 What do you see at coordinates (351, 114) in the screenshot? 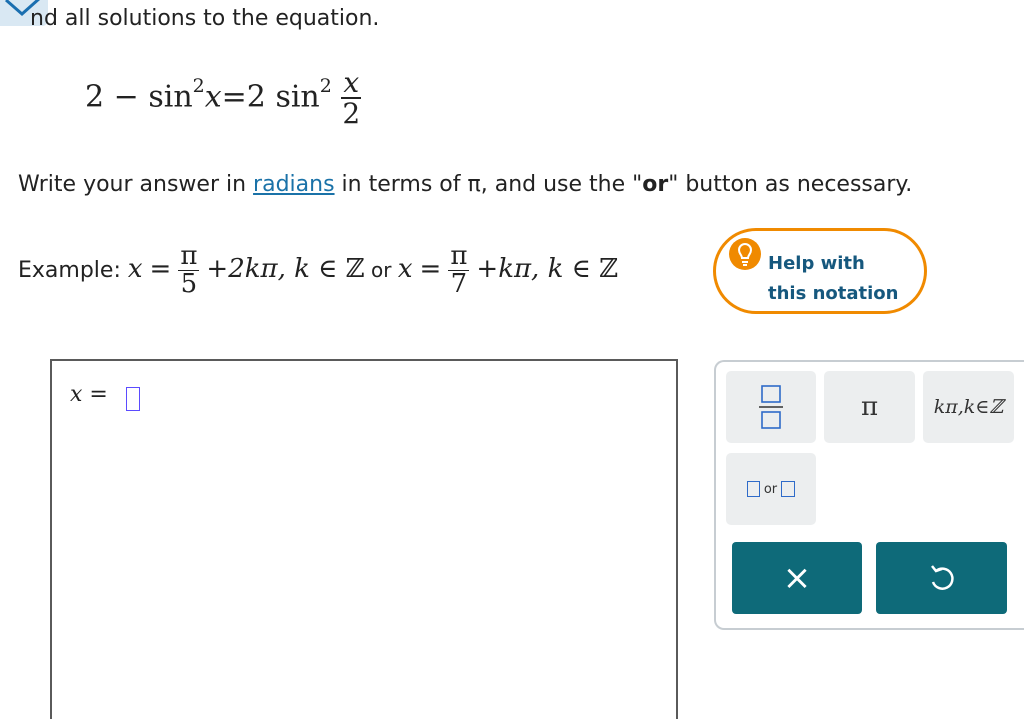
I see `eq-frac-den: 2` at bounding box center [351, 114].